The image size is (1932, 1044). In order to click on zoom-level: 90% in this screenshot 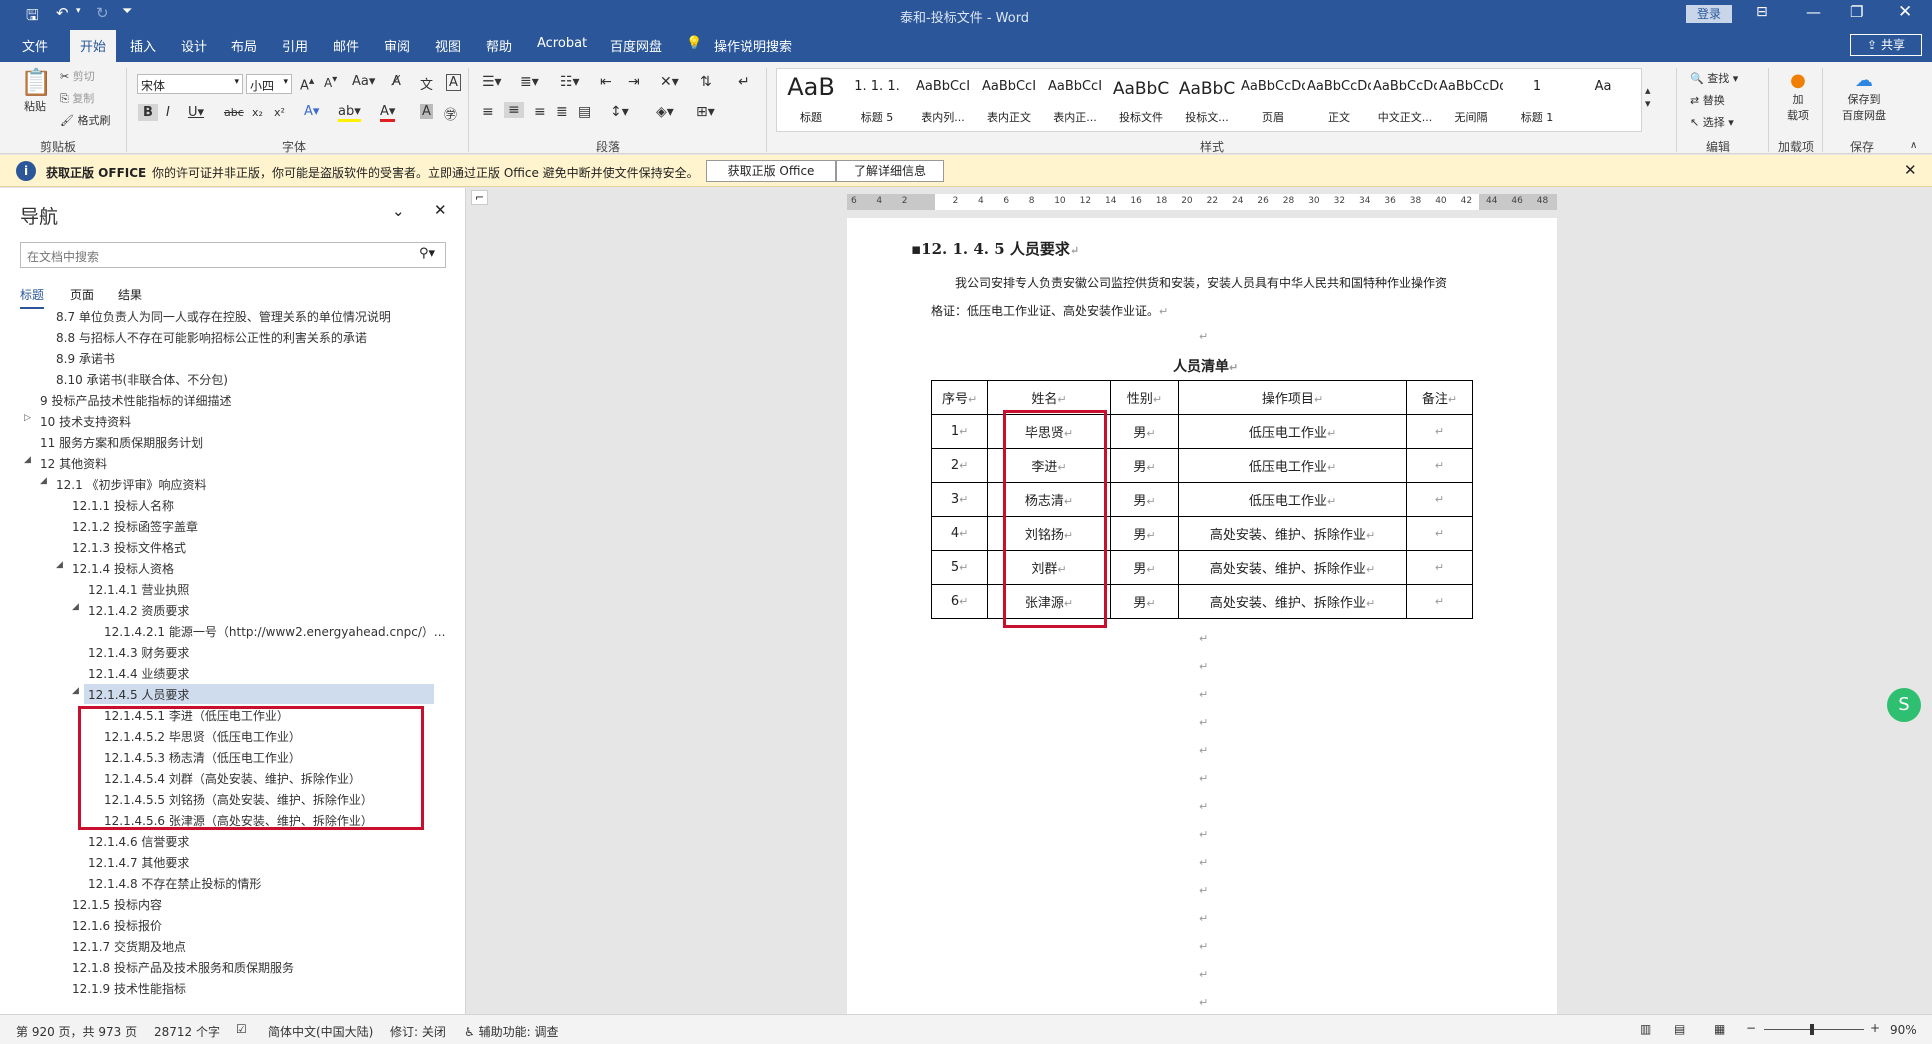, I will do `click(1903, 1030)`.